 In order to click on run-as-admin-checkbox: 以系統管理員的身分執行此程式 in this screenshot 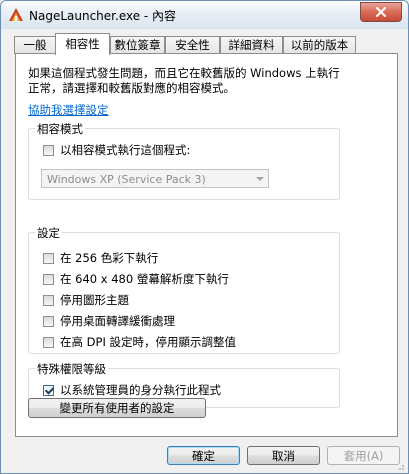, I will do `click(132, 390)`.